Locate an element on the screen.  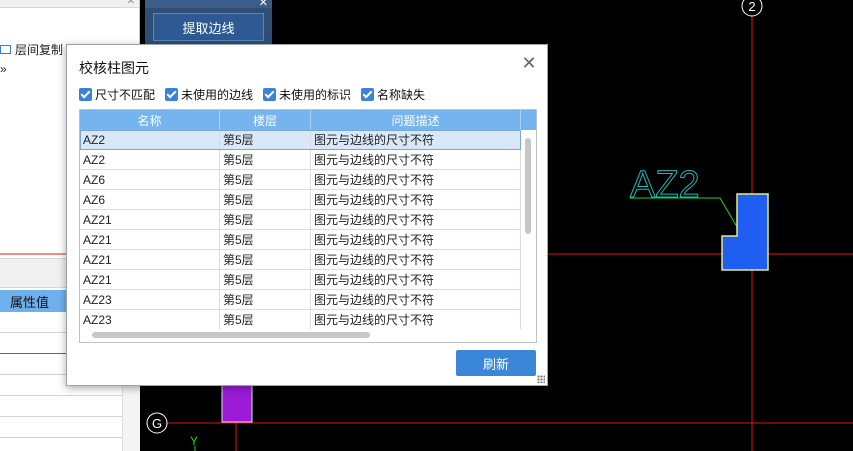
filter-unused-edges: 未使用的边线 is located at coordinates (209, 94).